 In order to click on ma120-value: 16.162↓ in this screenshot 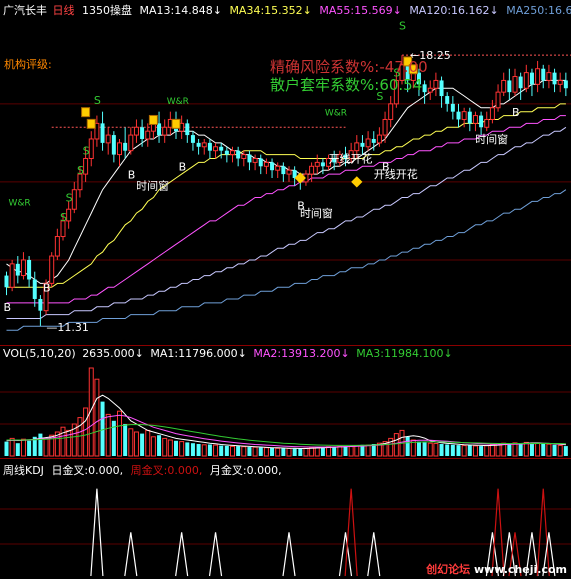, I will do `click(475, 10)`.